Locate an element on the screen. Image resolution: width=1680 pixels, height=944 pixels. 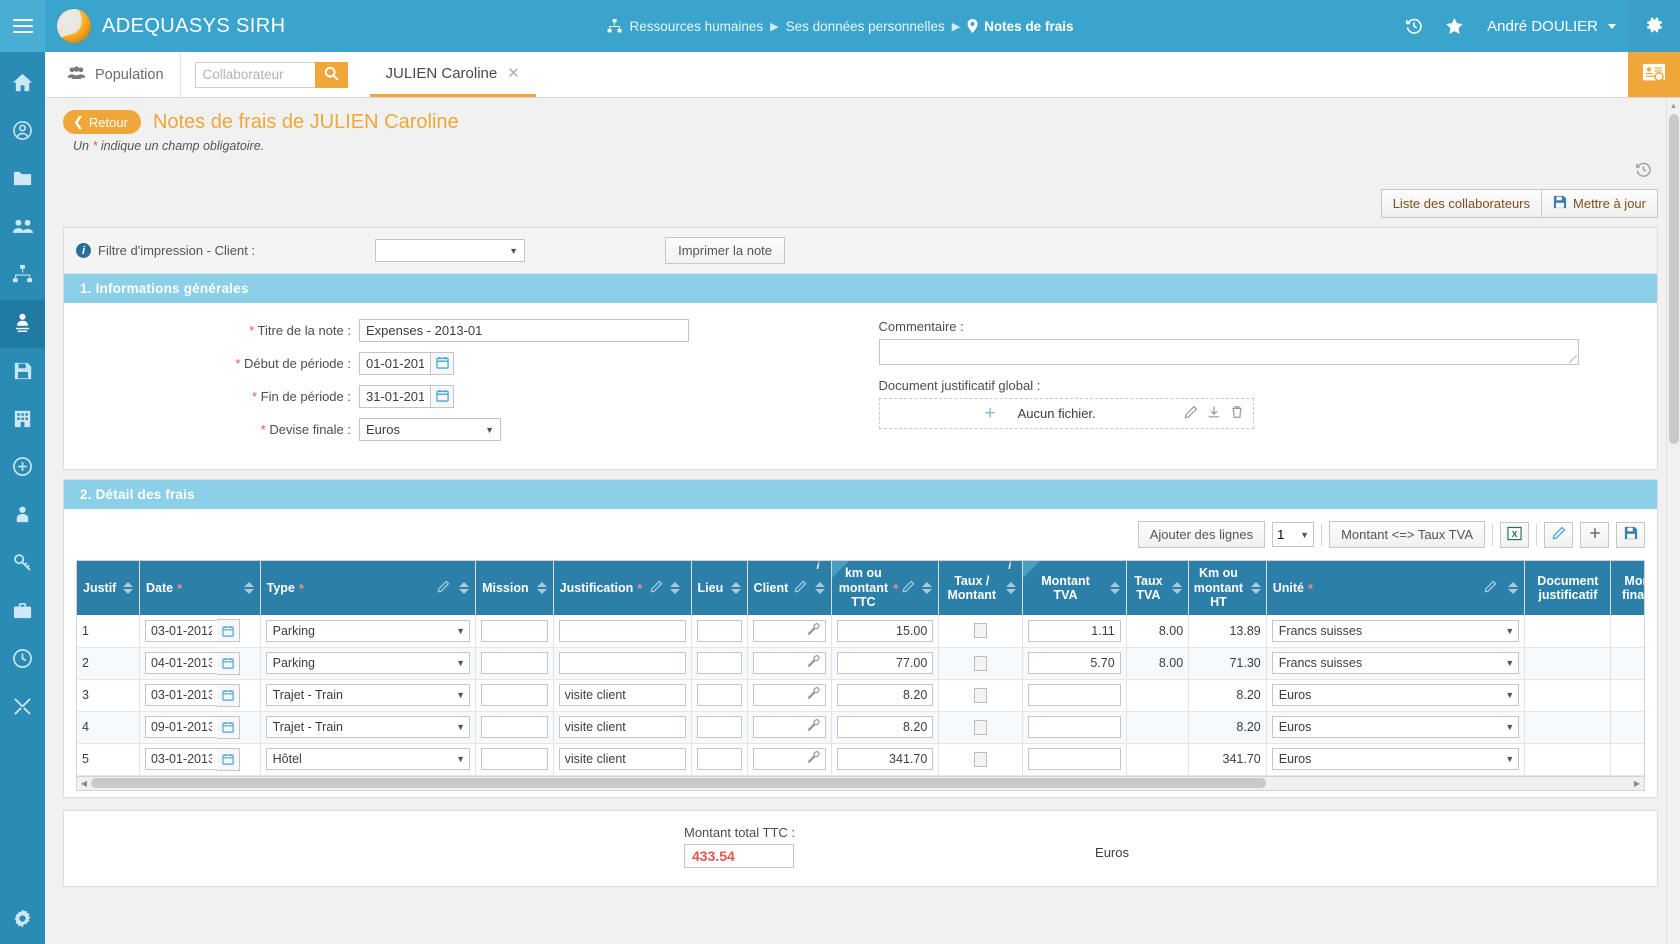
sidebar-item-tools is located at coordinates (22, 708).